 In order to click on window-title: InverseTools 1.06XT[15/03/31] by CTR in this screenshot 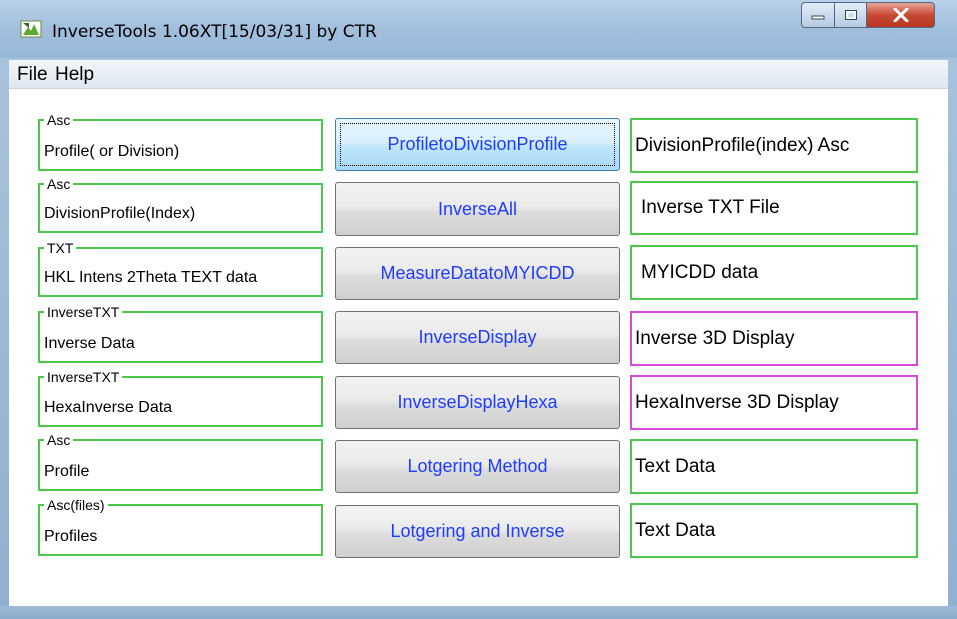, I will do `click(214, 32)`.